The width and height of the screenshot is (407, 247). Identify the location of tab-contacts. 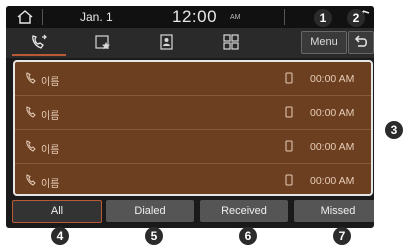
(167, 42).